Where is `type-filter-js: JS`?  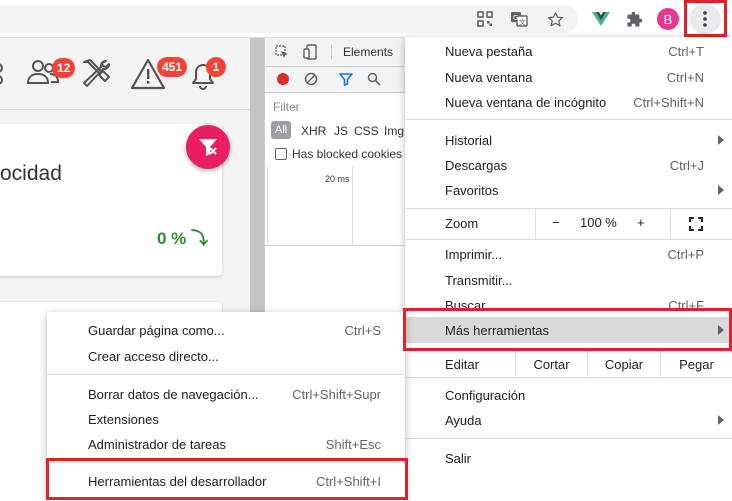 type-filter-js: JS is located at coordinates (341, 131).